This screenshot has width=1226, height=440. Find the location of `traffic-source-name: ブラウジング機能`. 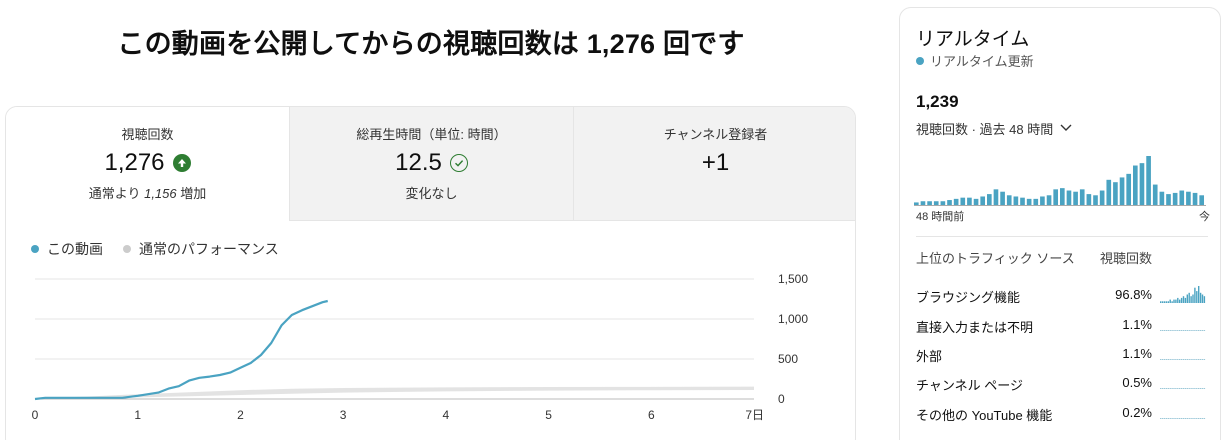

traffic-source-name: ブラウジング機能 is located at coordinates (968, 297).